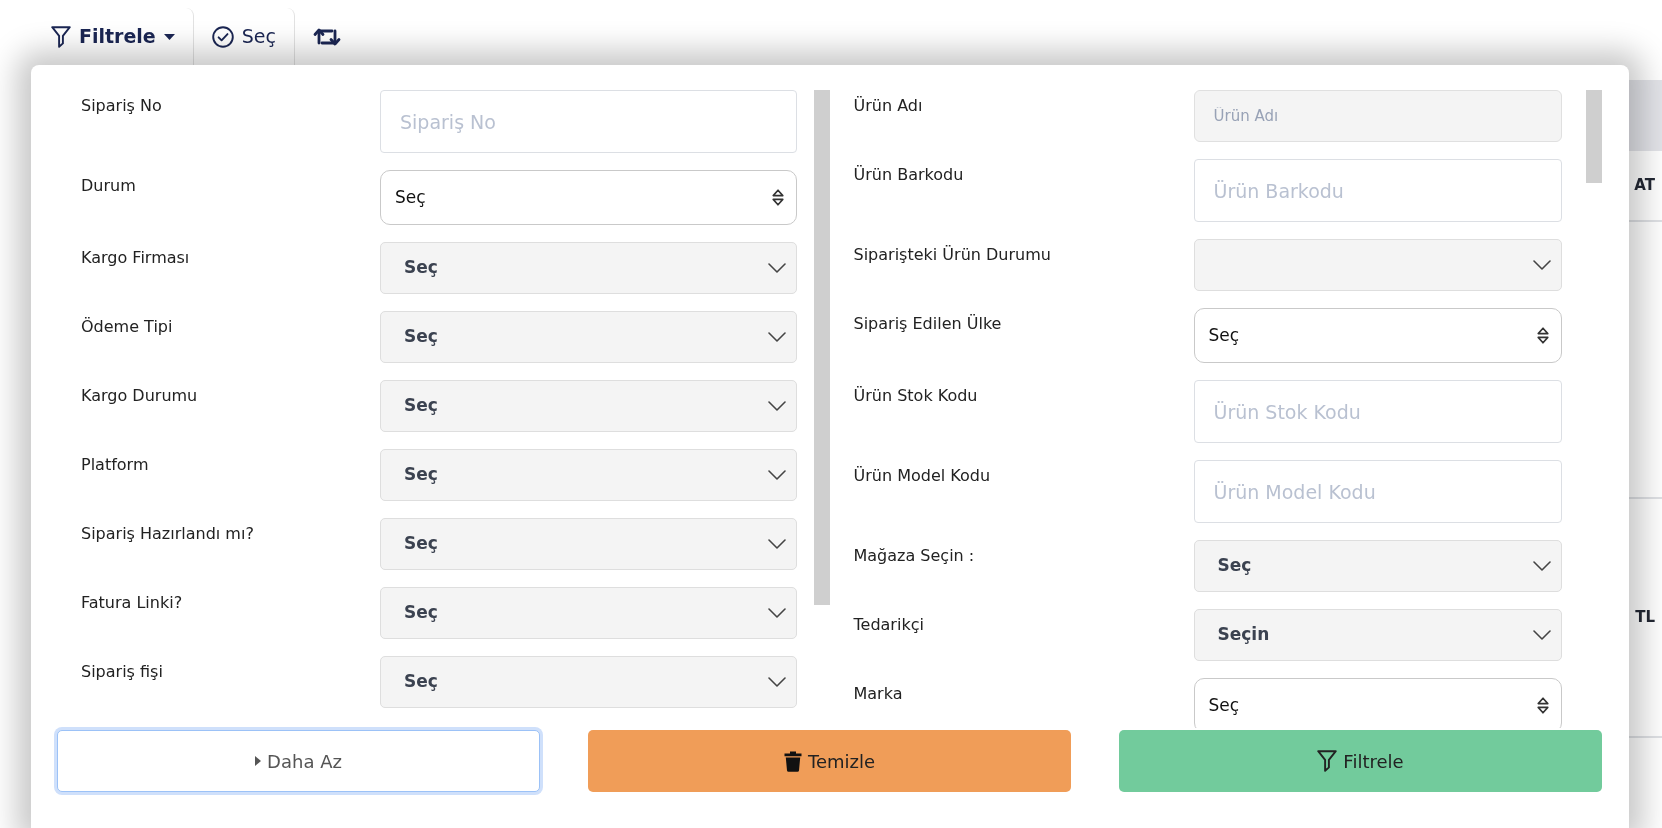  What do you see at coordinates (878, 694) in the screenshot?
I see `field-label: Marka` at bounding box center [878, 694].